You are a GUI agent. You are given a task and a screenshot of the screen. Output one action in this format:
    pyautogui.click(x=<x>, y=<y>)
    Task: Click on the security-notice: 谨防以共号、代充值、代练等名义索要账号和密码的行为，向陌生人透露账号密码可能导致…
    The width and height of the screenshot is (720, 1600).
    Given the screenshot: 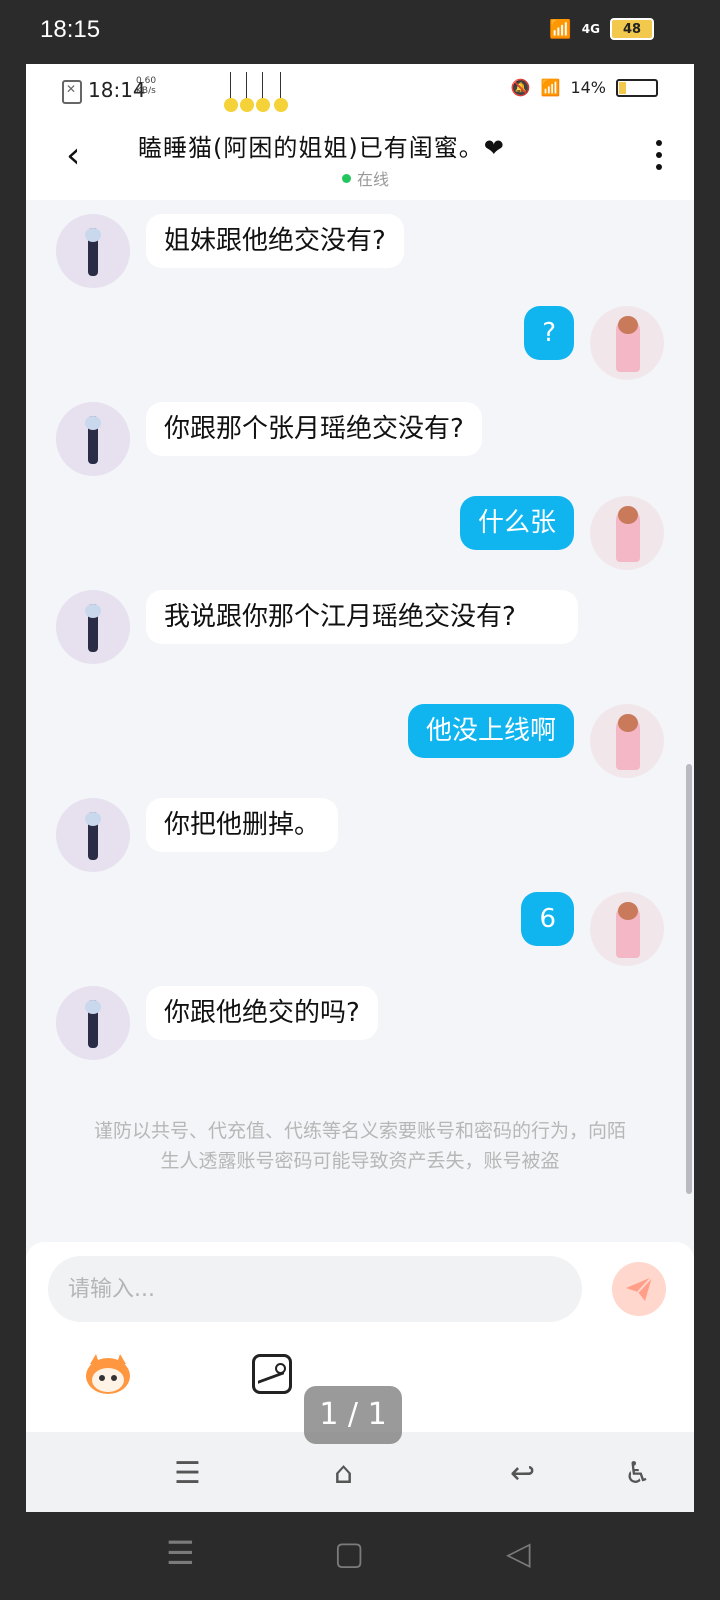 What is the action you would take?
    pyautogui.click(x=359, y=1146)
    